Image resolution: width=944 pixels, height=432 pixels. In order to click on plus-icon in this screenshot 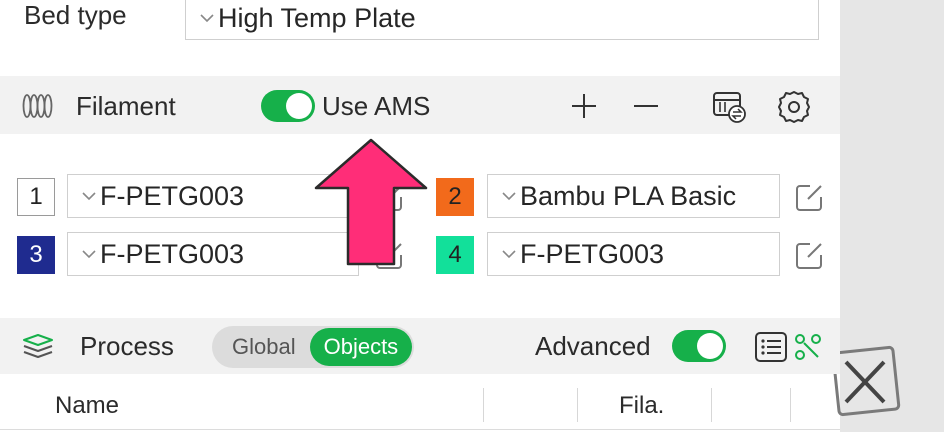, I will do `click(584, 106)`.